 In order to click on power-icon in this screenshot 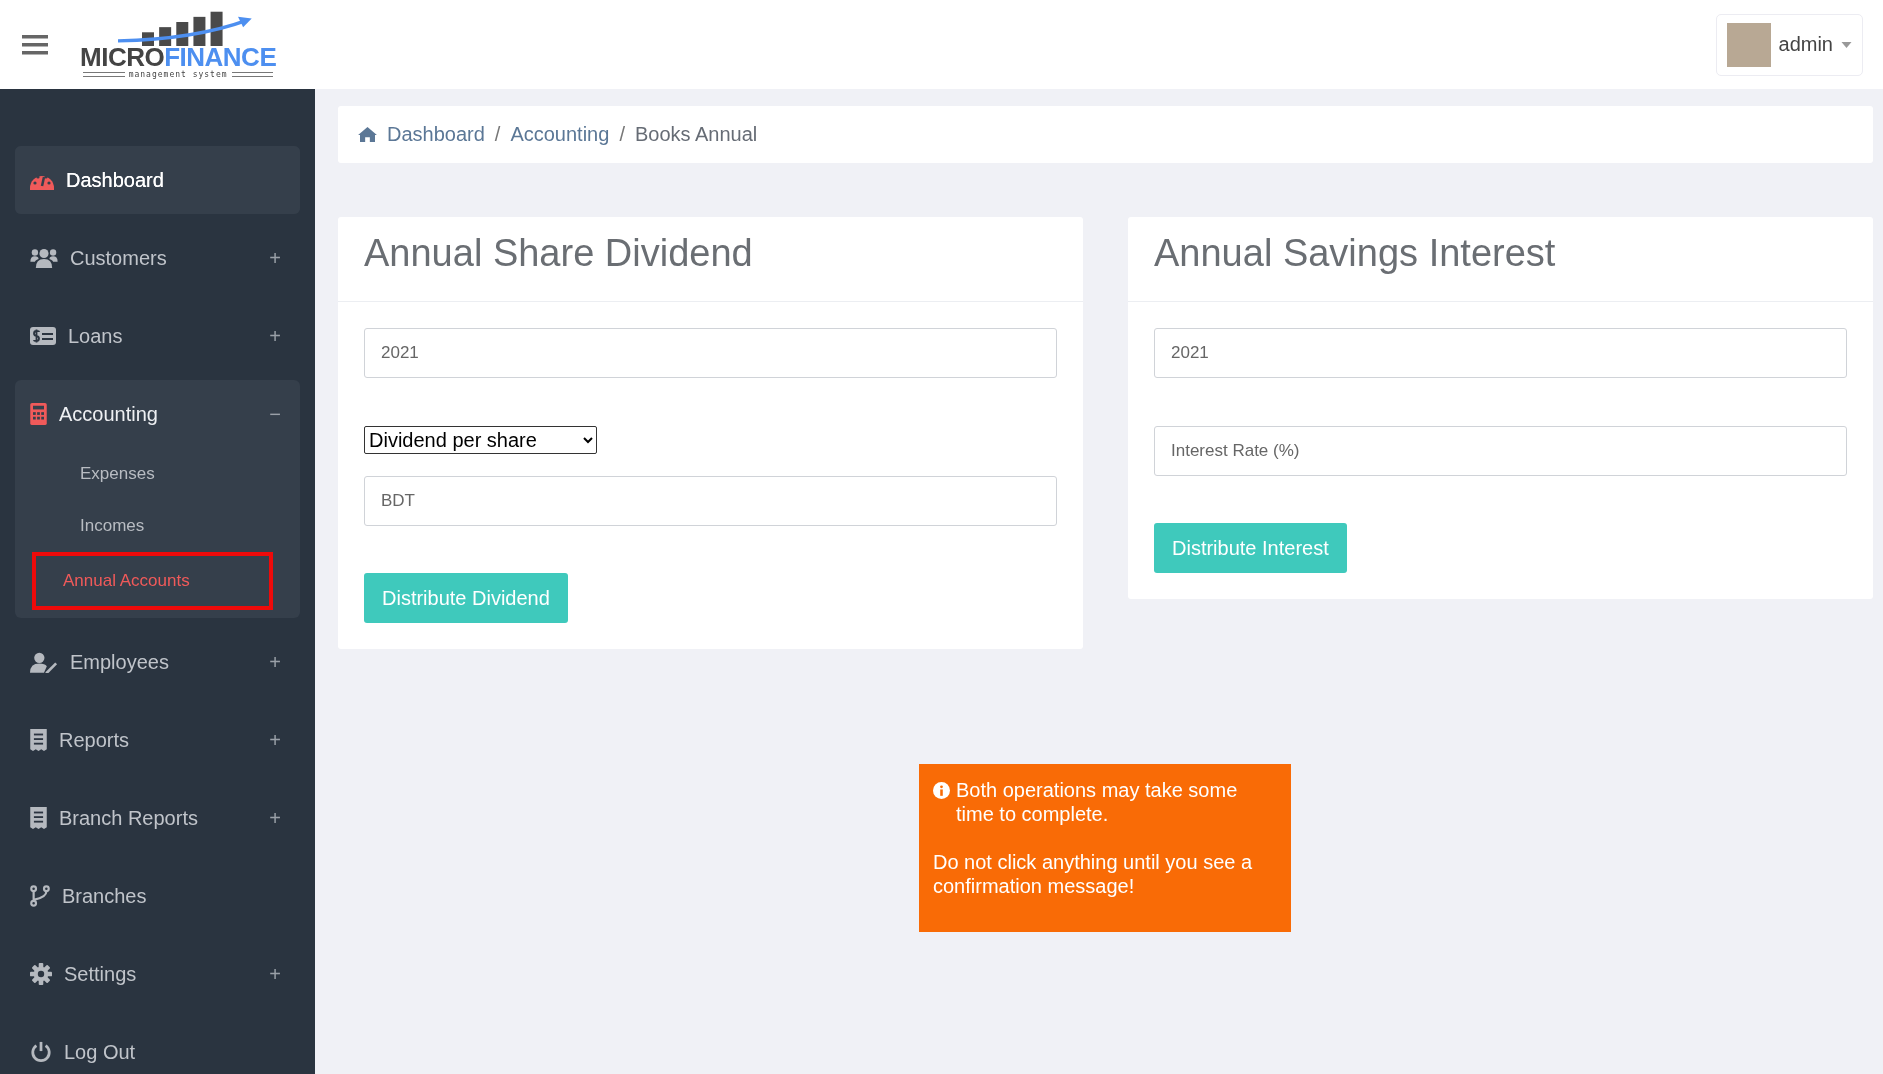, I will do `click(41, 1052)`.